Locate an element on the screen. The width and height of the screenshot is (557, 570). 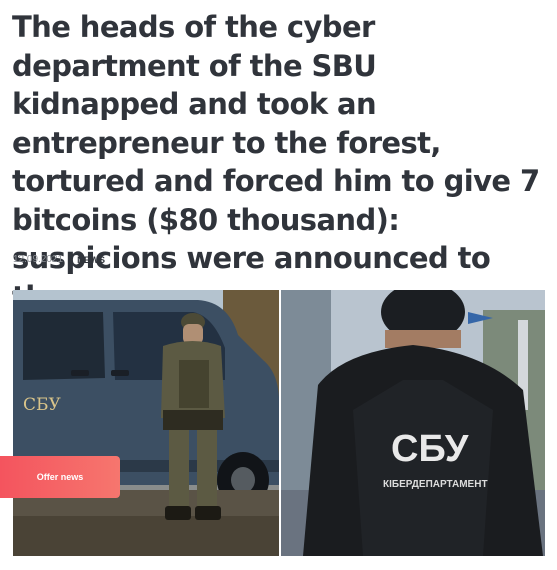
category-link: NEWS is located at coordinates (91, 260).